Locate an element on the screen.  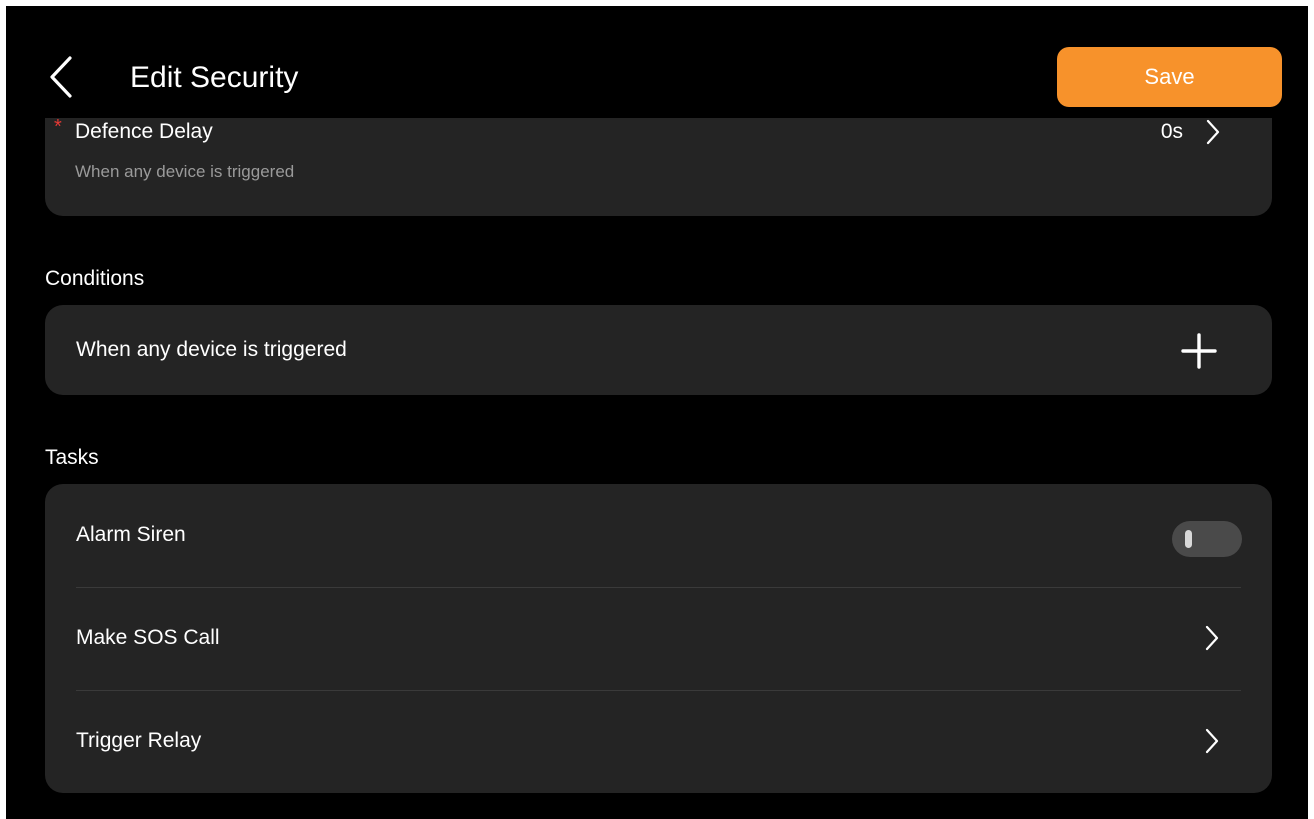
toggle-knob is located at coordinates (1188, 539).